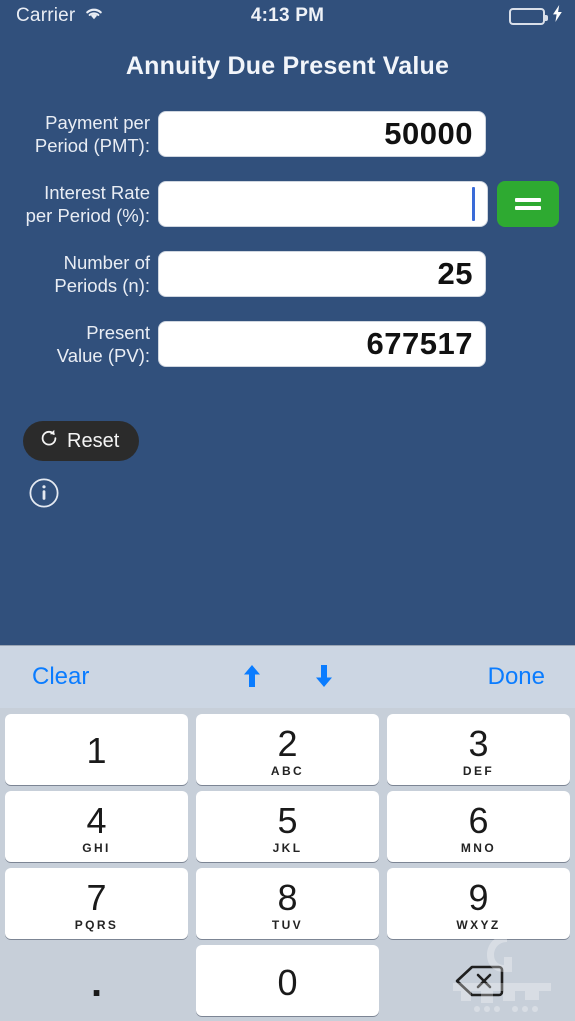 The height and width of the screenshot is (1021, 575). What do you see at coordinates (478, 820) in the screenshot?
I see `key-digit: 6` at bounding box center [478, 820].